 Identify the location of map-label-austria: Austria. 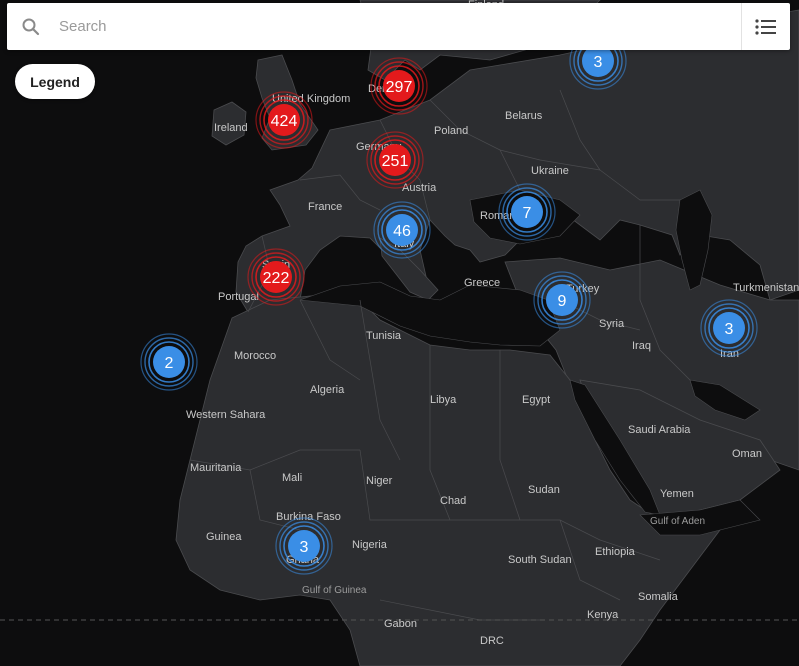
(419, 188).